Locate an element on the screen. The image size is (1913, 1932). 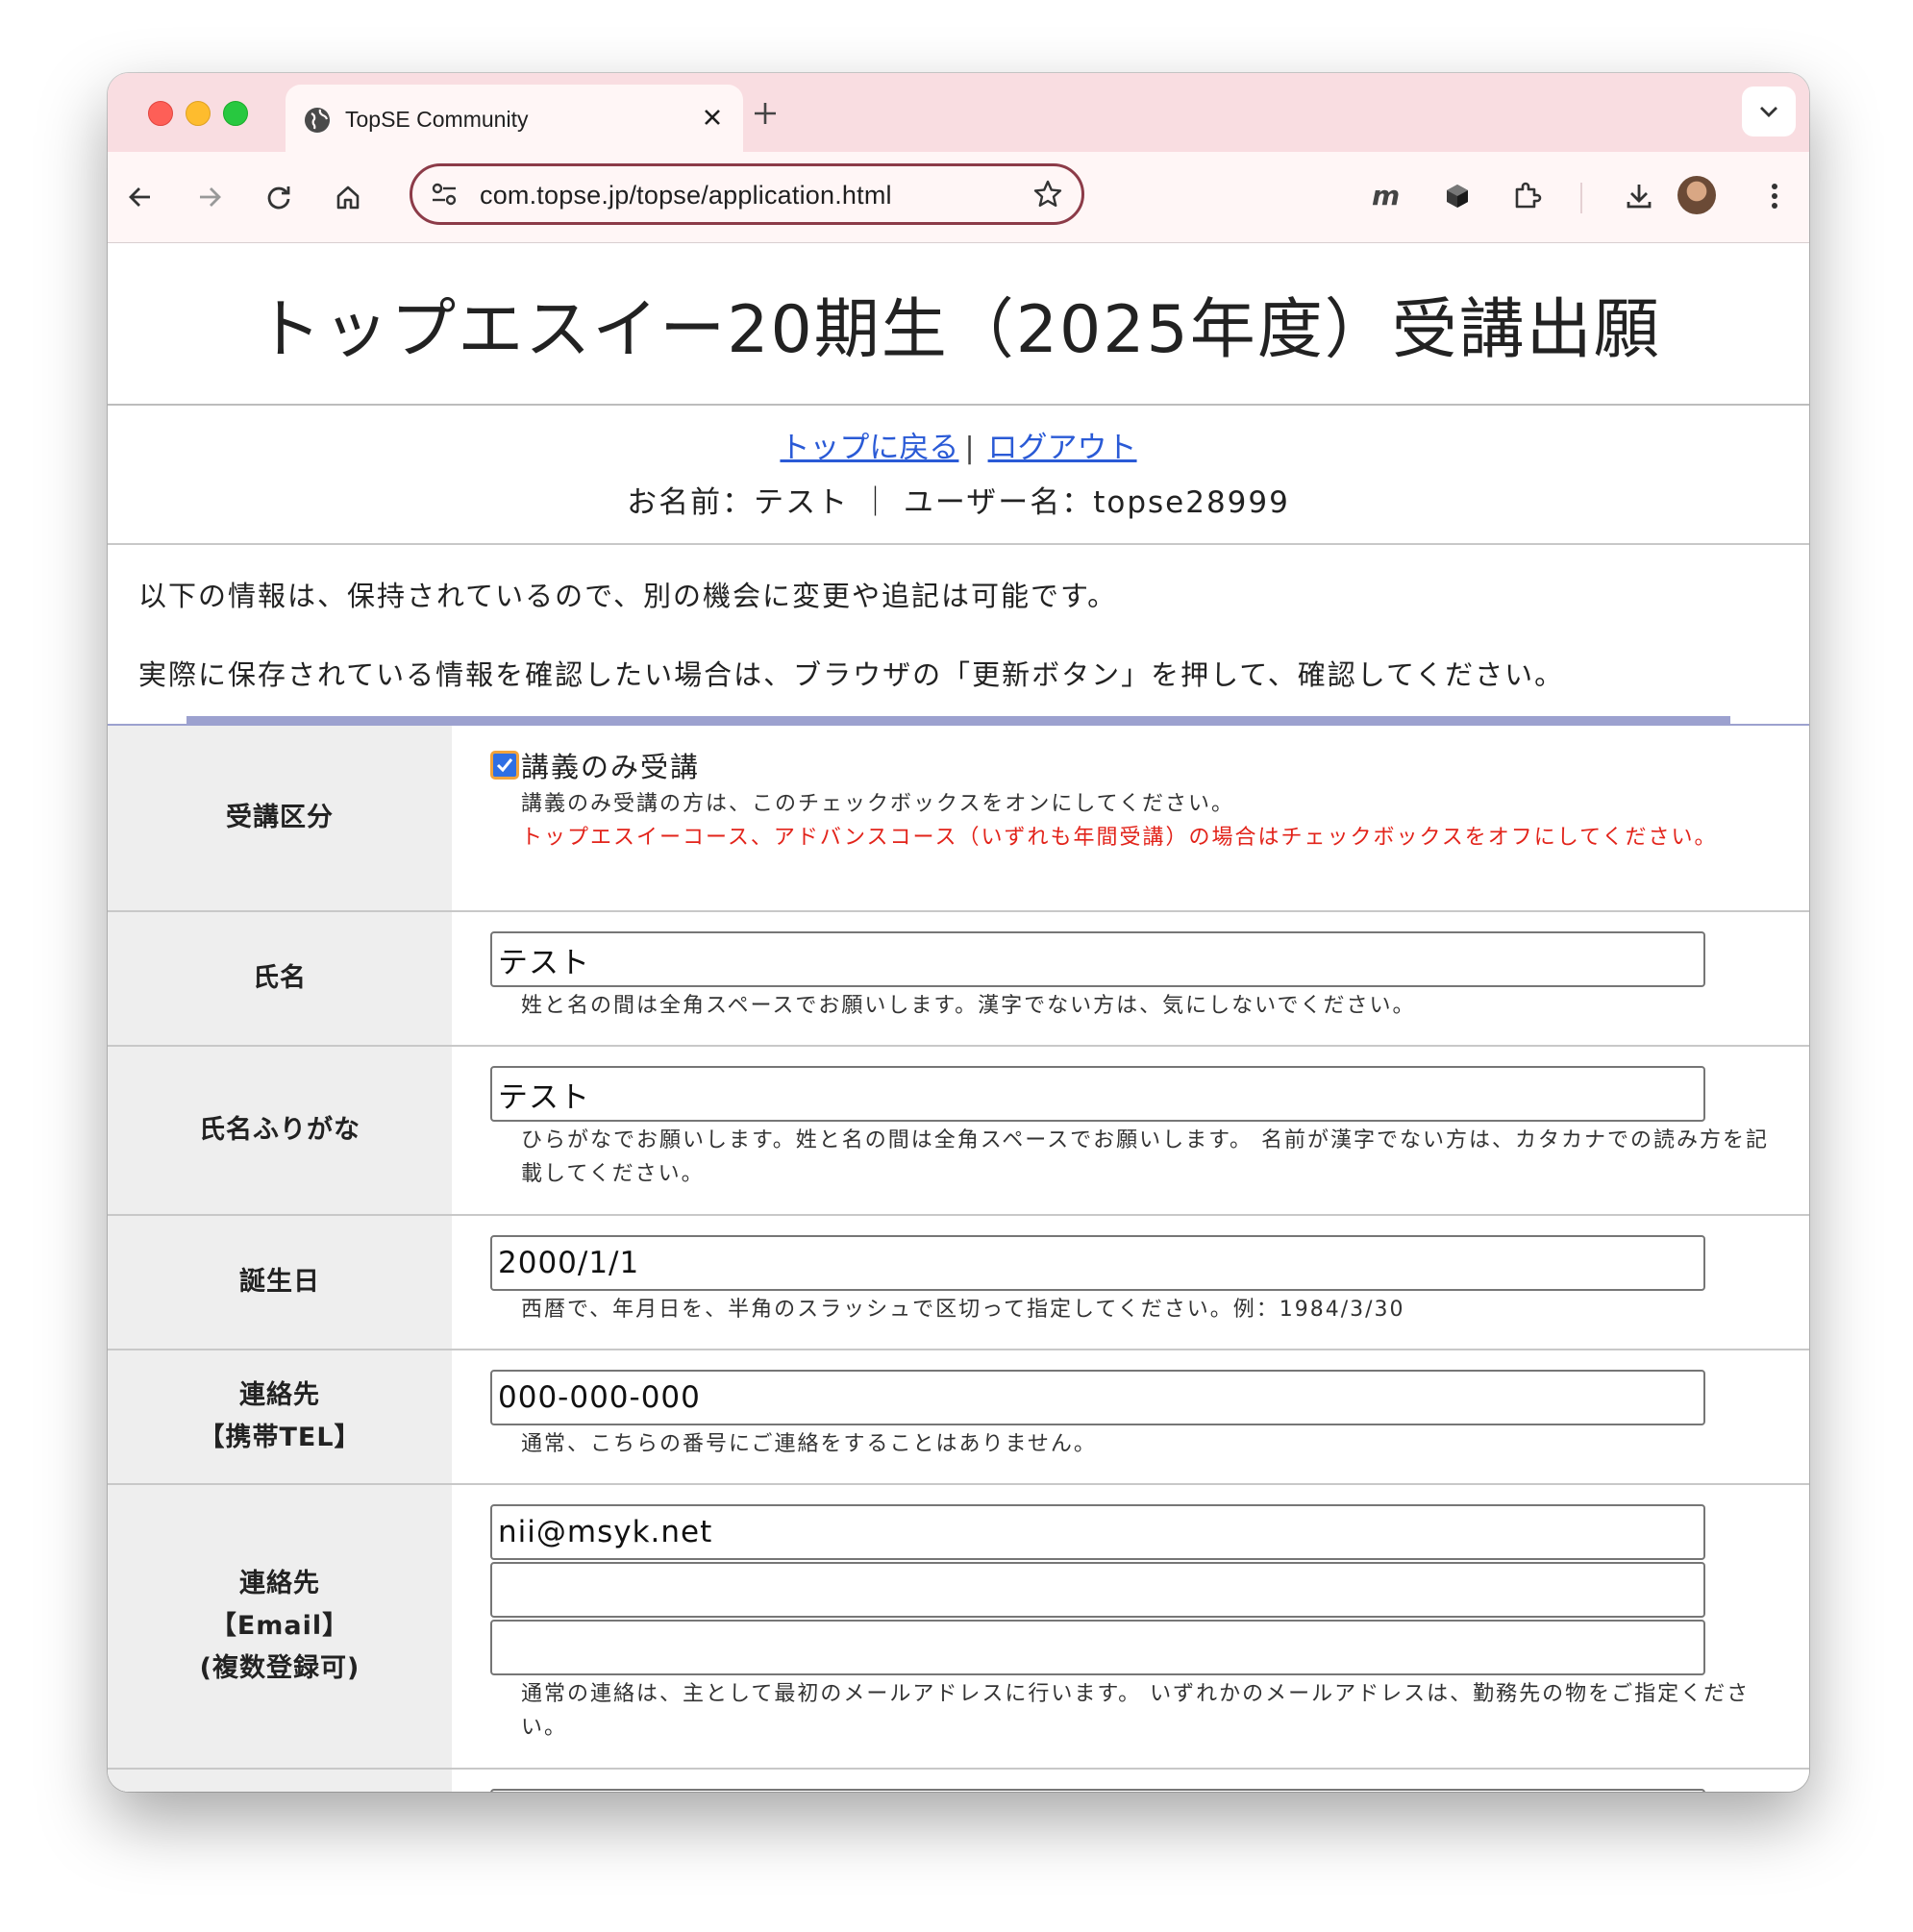
chevron-down-icon is located at coordinates (1768, 112).